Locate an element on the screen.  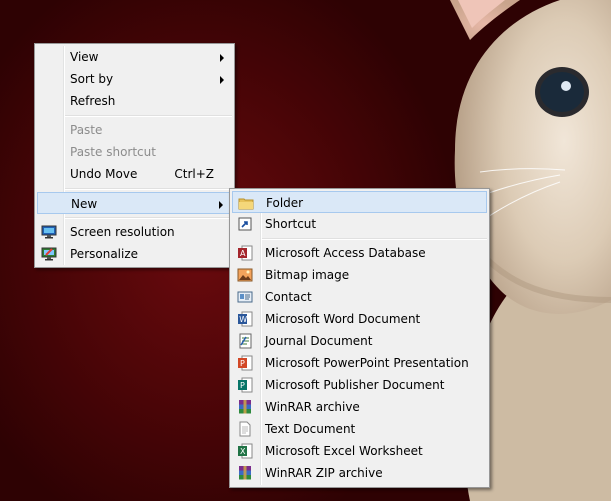
menu-item-label: Shortcut is located at coordinates (291, 224).